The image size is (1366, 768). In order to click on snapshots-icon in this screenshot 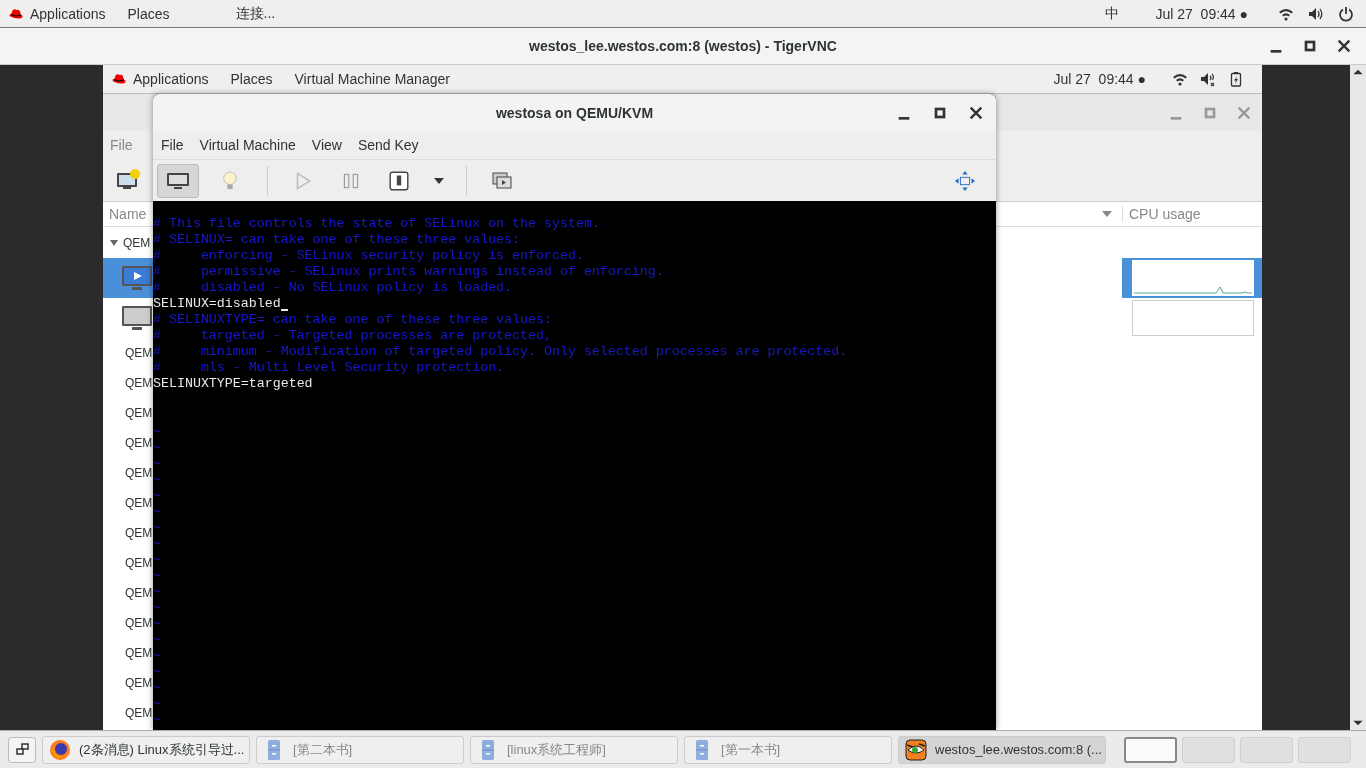, I will do `click(502, 180)`.